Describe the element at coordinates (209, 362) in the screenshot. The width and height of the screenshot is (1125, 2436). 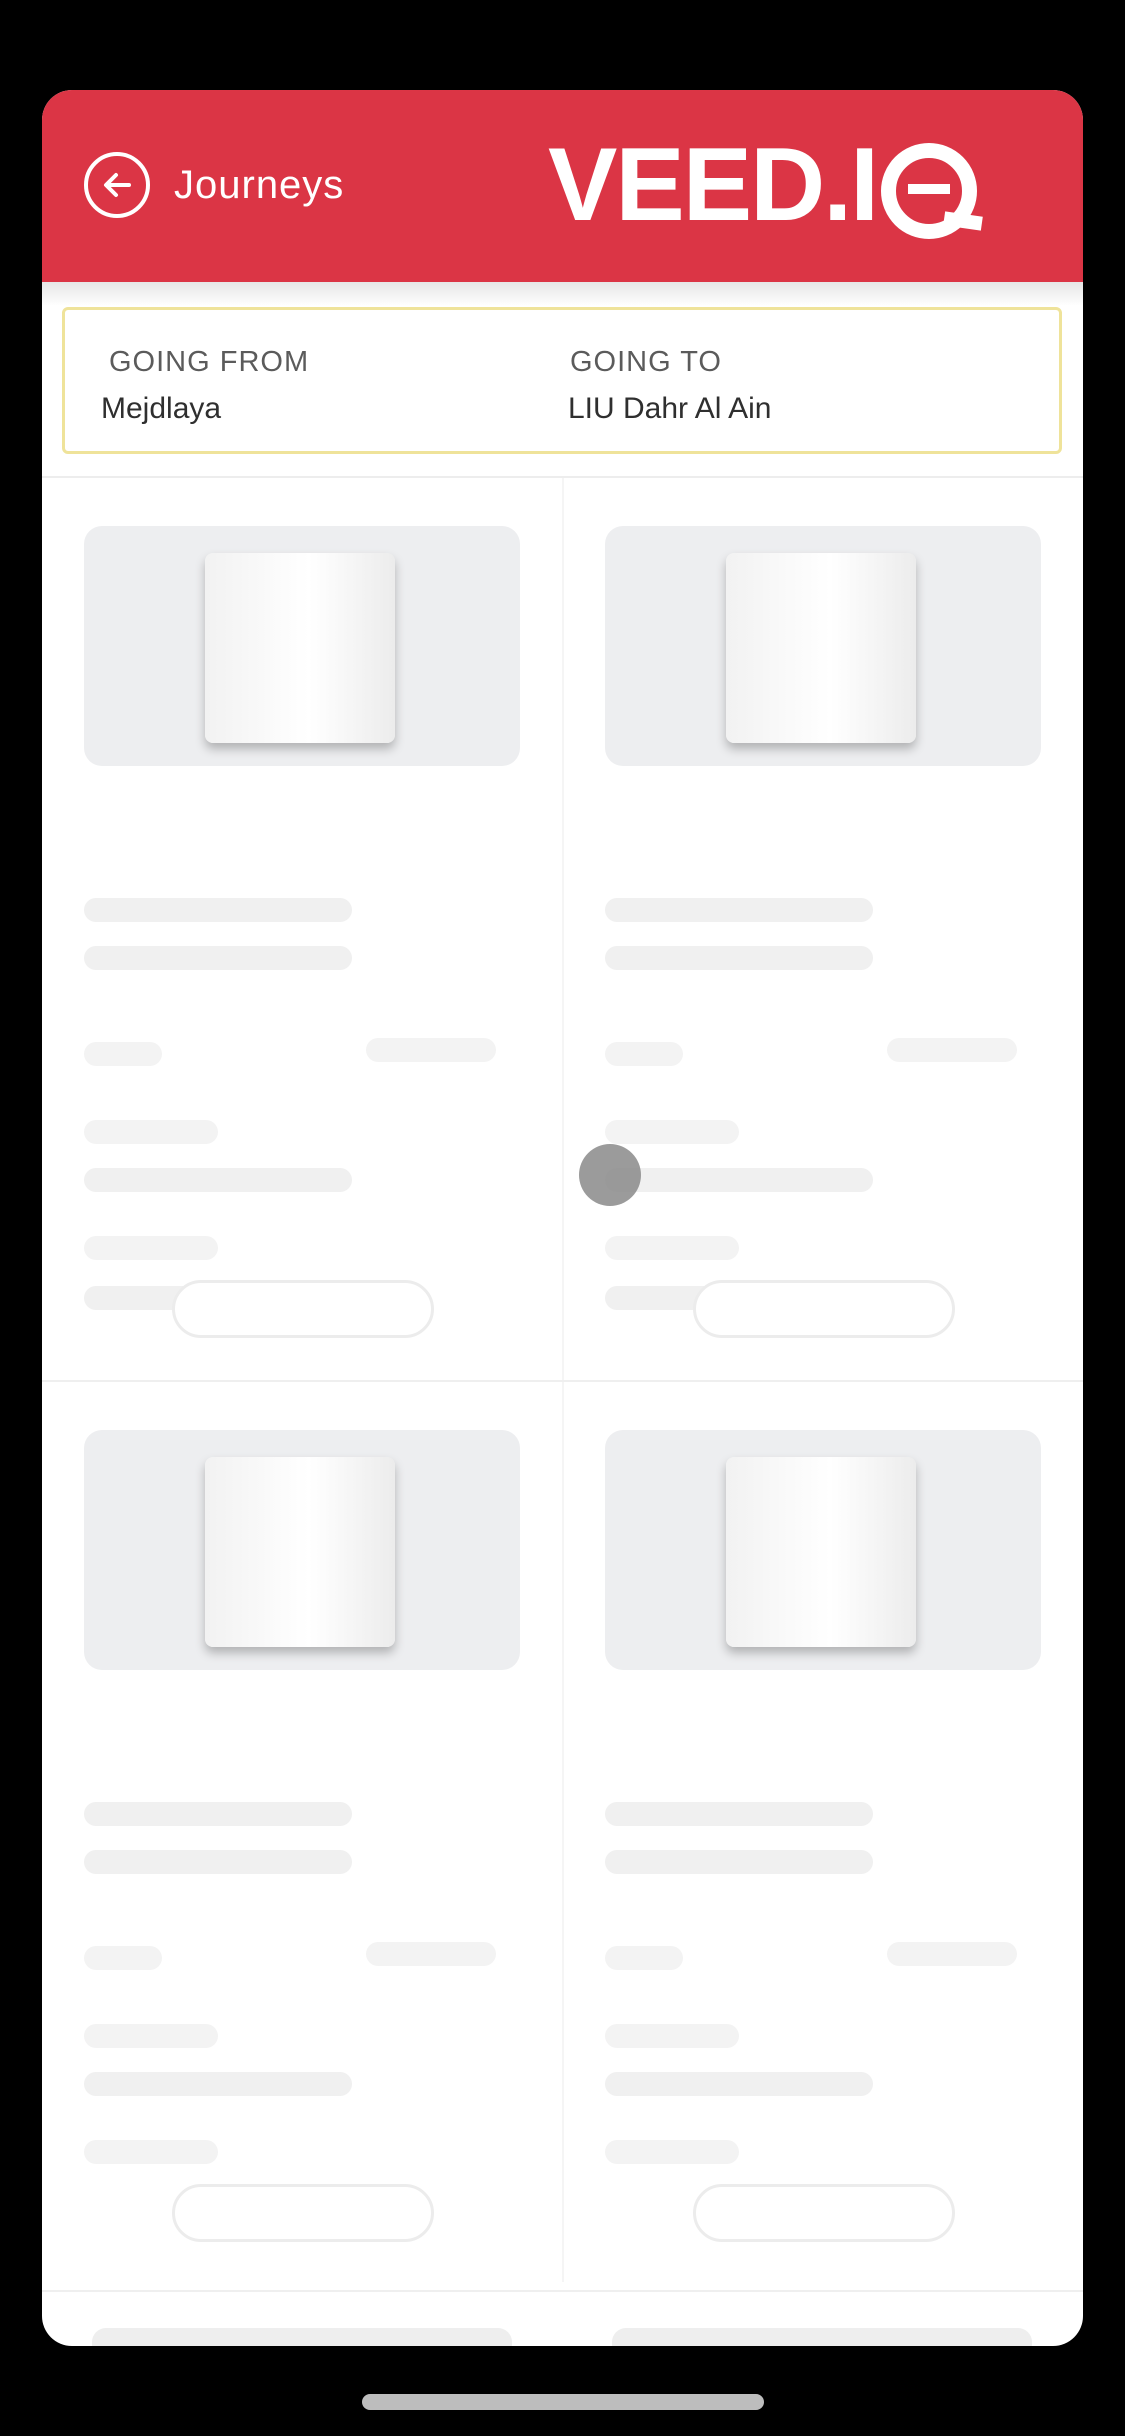
I see `from-label: GOING FROM` at that location.